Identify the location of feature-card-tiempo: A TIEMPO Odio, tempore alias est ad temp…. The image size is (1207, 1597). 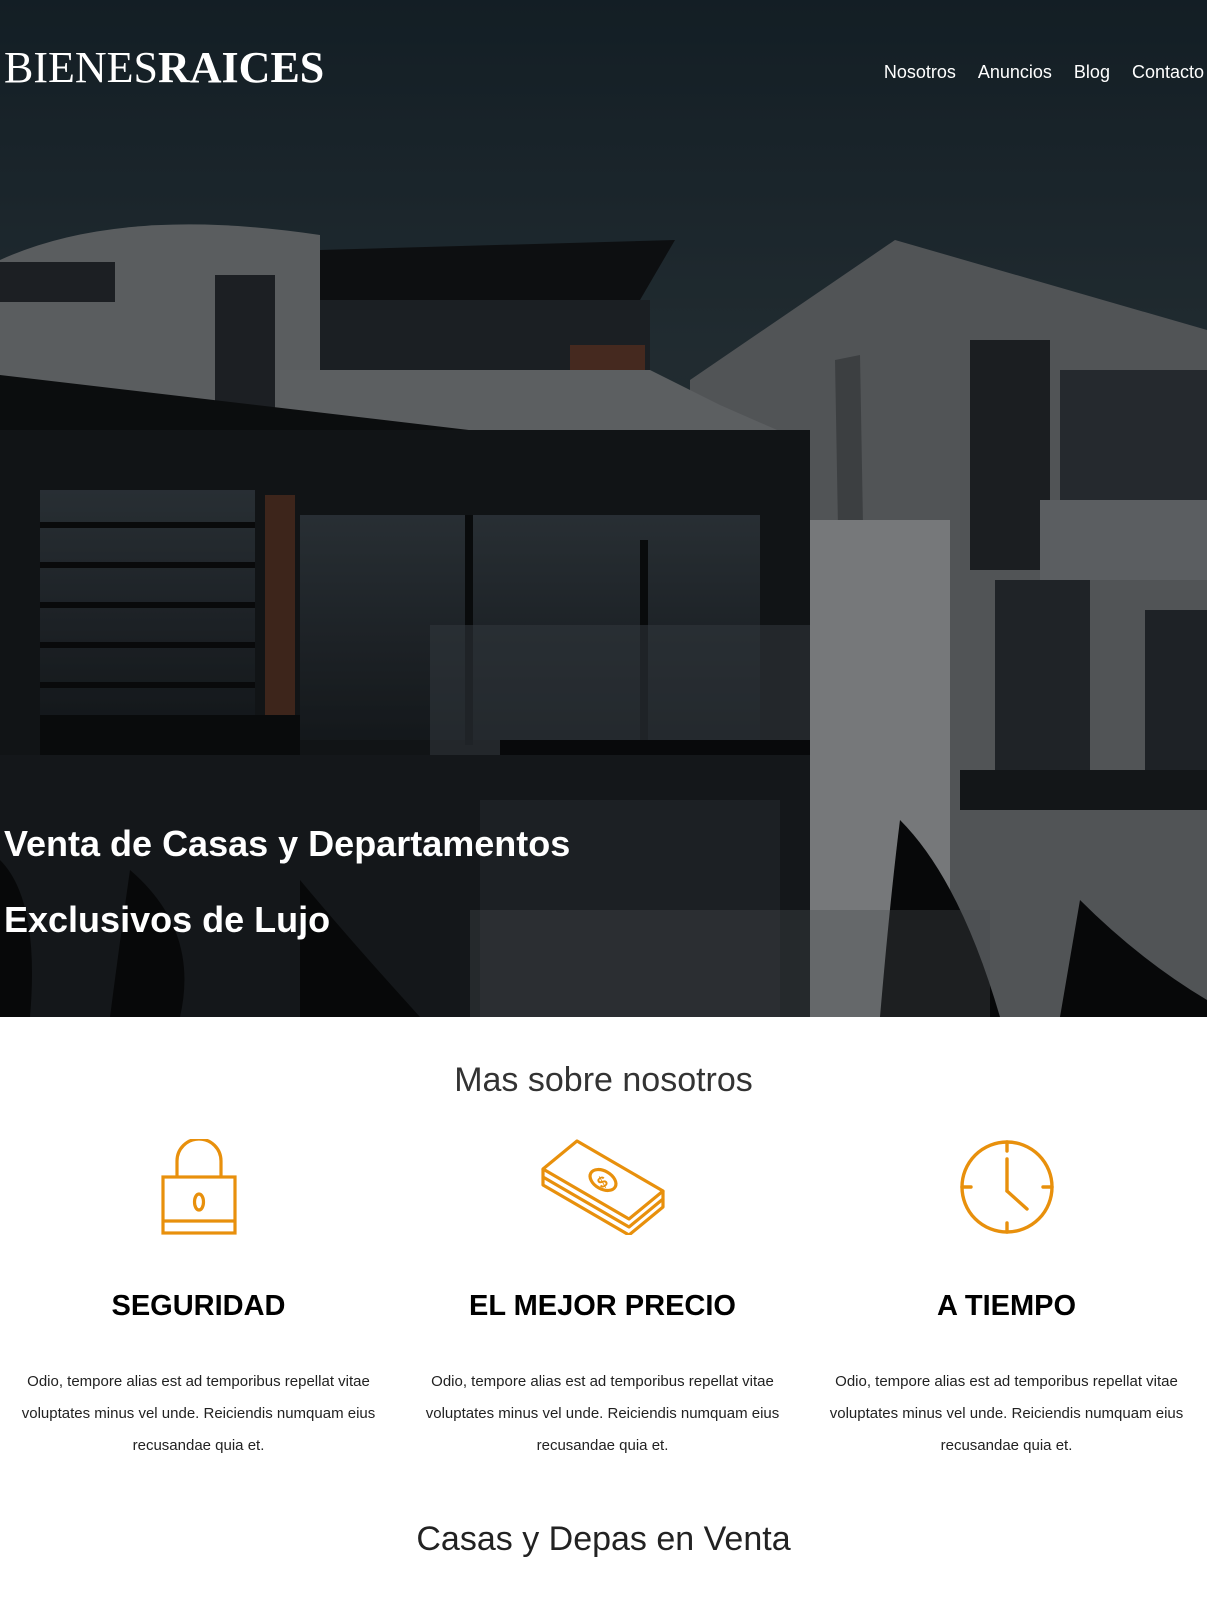
(1006, 1300).